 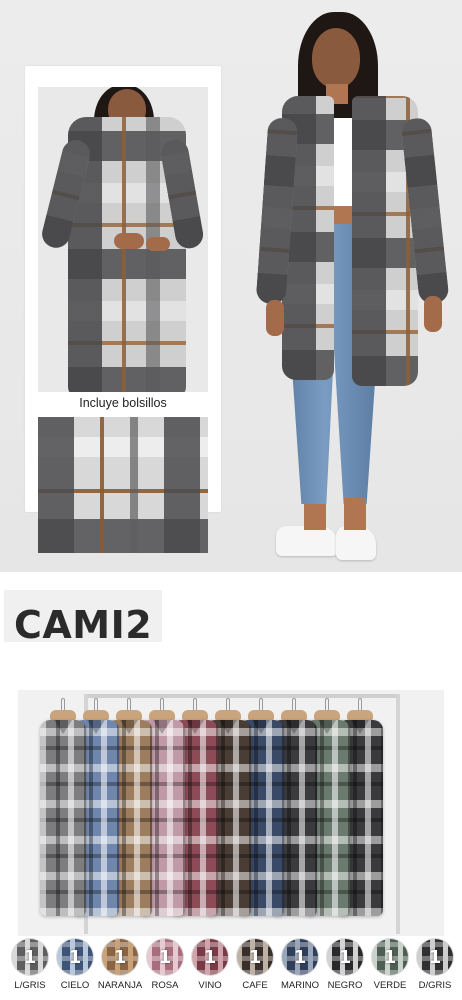 What do you see at coordinates (398, 814) in the screenshot?
I see `rack-post-right` at bounding box center [398, 814].